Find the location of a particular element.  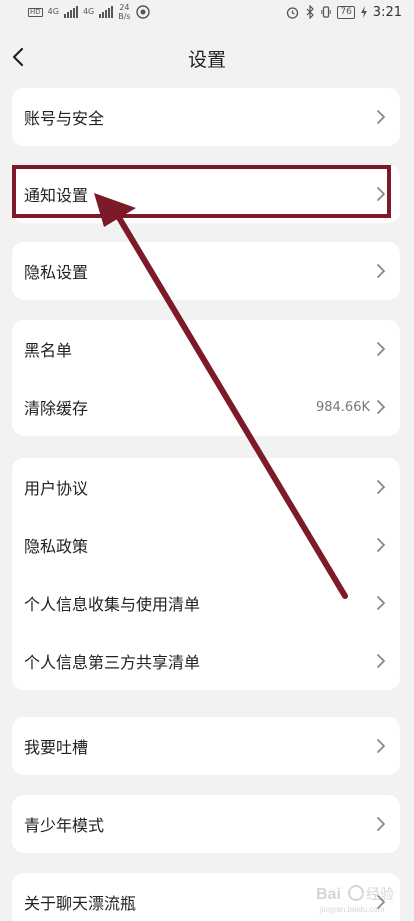

svg-text: Bai is located at coordinates (328, 894).